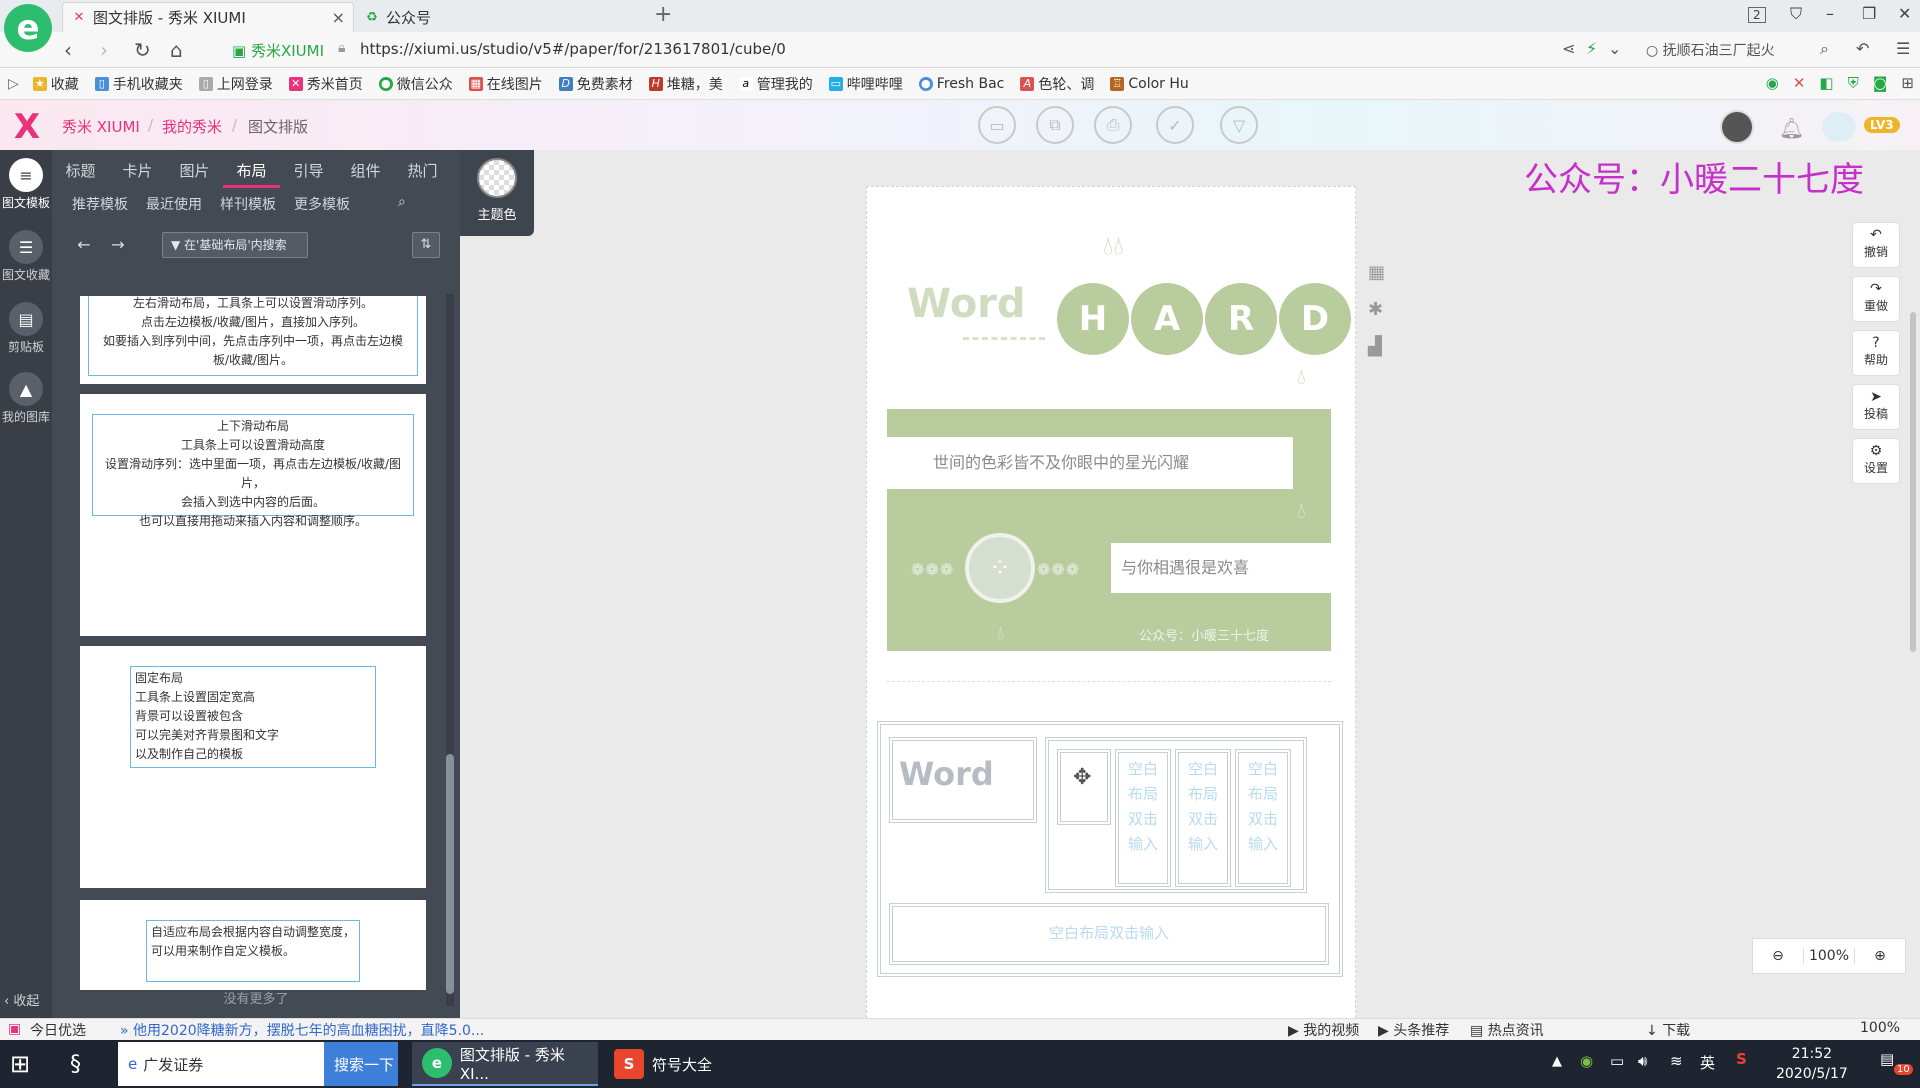 This screenshot has width=1920, height=1088. What do you see at coordinates (26, 184) in the screenshot?
I see `sidebar-item-templates: ≡ 图文模板` at bounding box center [26, 184].